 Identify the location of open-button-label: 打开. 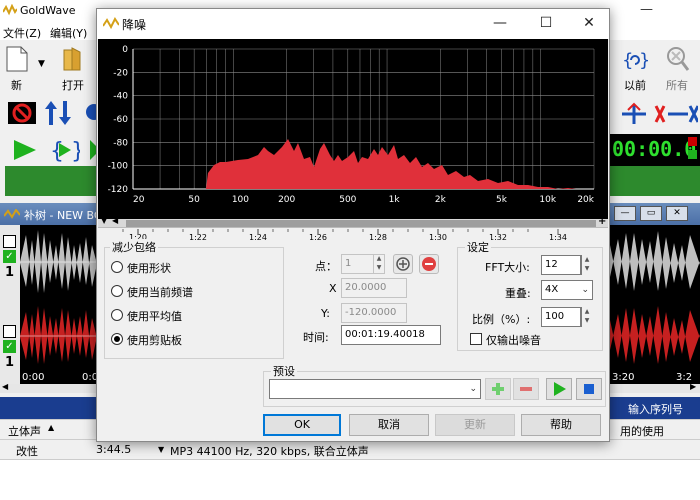
(73, 85).